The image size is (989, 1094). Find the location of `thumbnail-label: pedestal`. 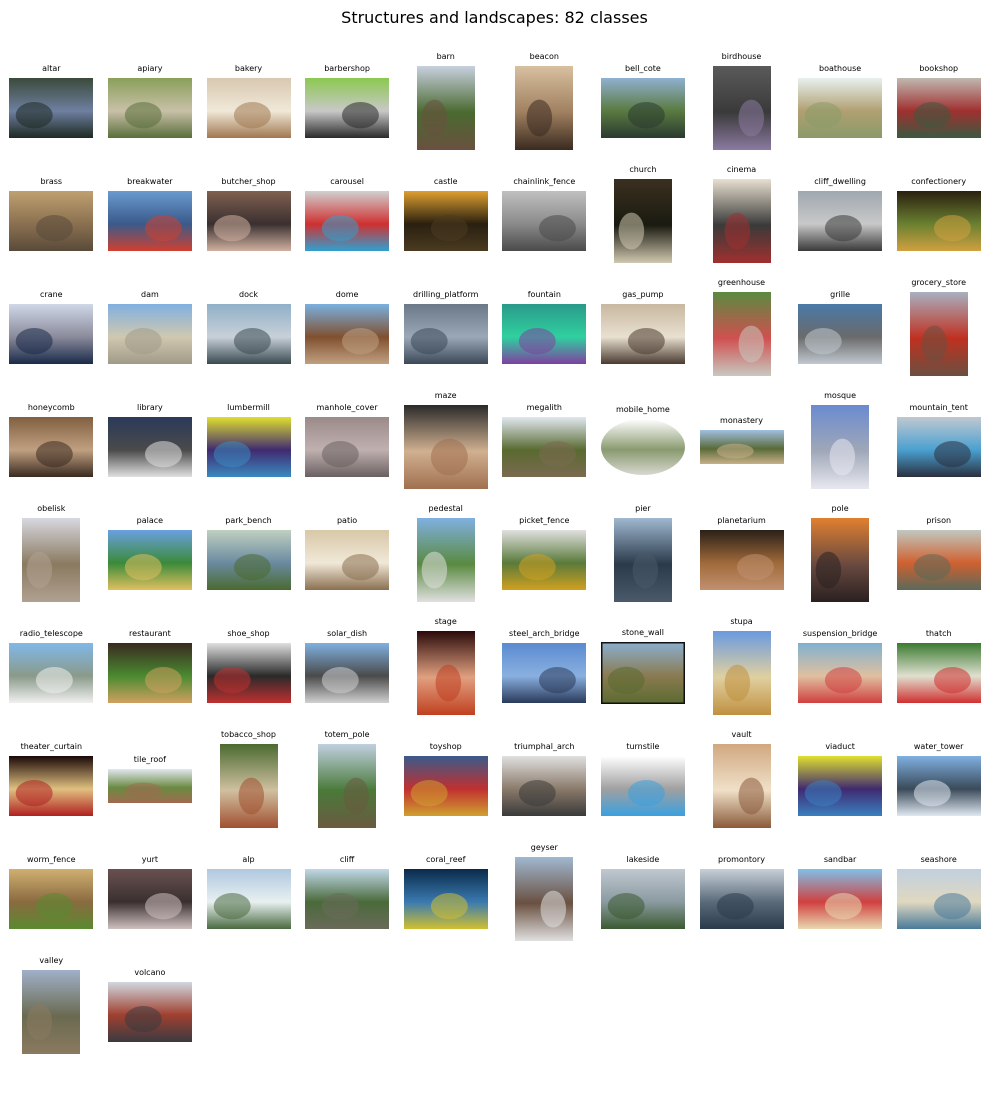

thumbnail-label: pedestal is located at coordinates (445, 508).